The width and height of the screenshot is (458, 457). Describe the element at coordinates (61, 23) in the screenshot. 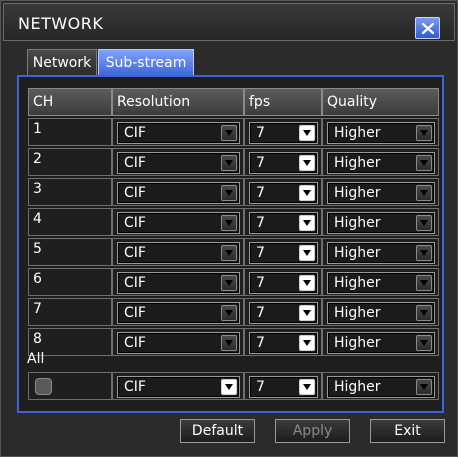

I see `window-title: NETWORK` at that location.